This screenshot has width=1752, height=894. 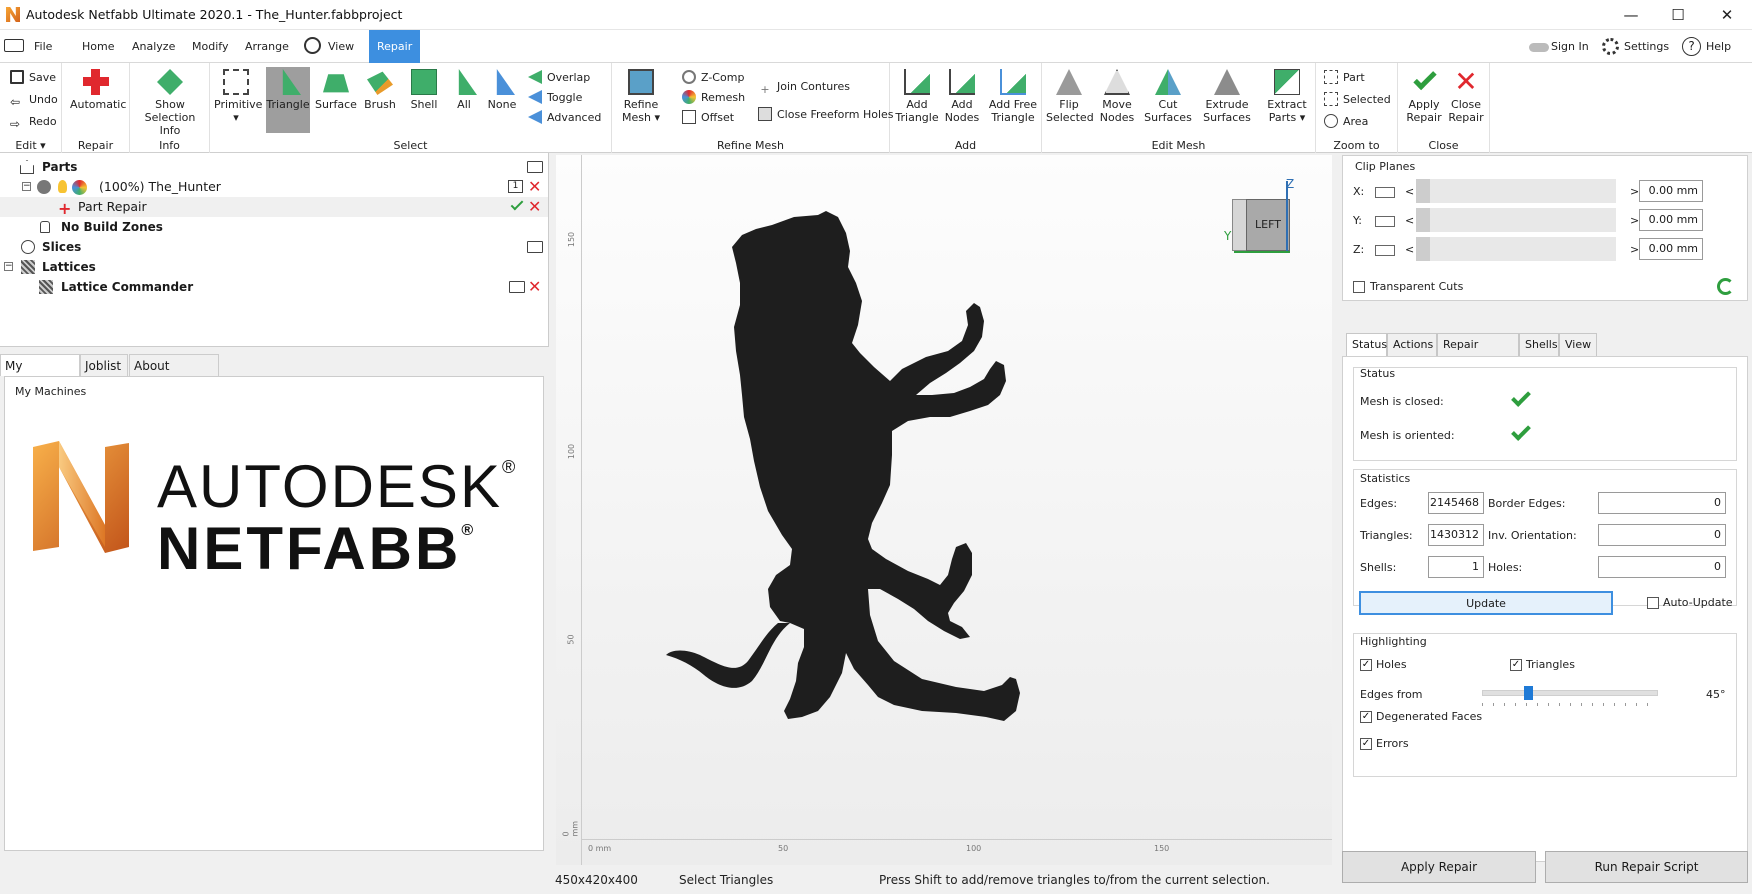 What do you see at coordinates (34, 100) in the screenshot?
I see `undo-button: ⇦ Undo` at bounding box center [34, 100].